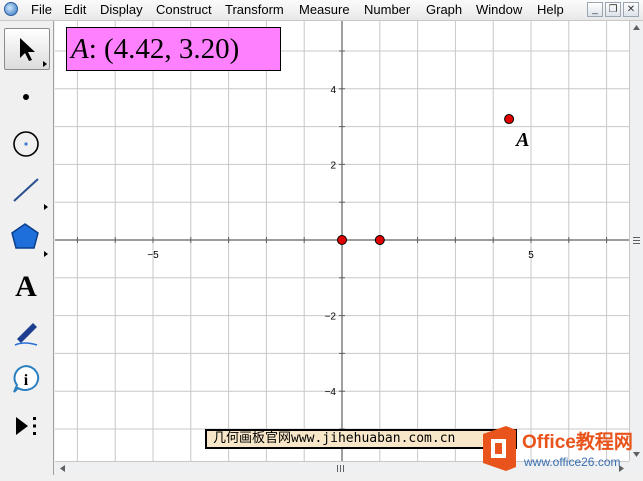 The width and height of the screenshot is (643, 481). I want to click on pen-icon, so click(26, 334).